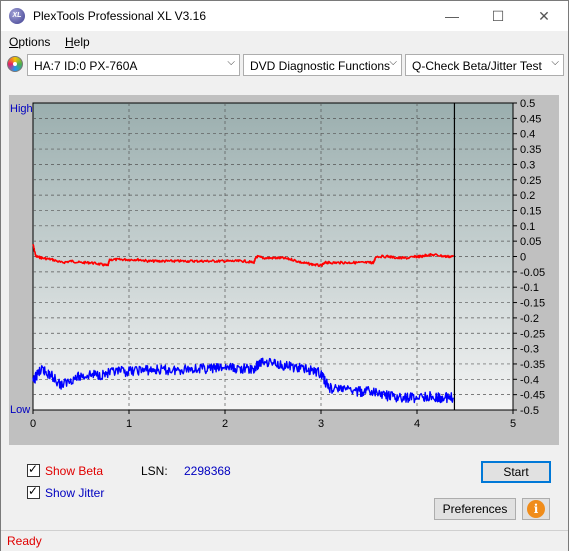 Image resolution: width=569 pixels, height=551 pixels. I want to click on drive-select: HA:7 ID:0 PX-760A ⌵, so click(133, 65).